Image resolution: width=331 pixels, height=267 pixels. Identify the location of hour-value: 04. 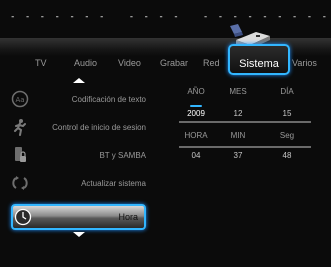
(196, 155).